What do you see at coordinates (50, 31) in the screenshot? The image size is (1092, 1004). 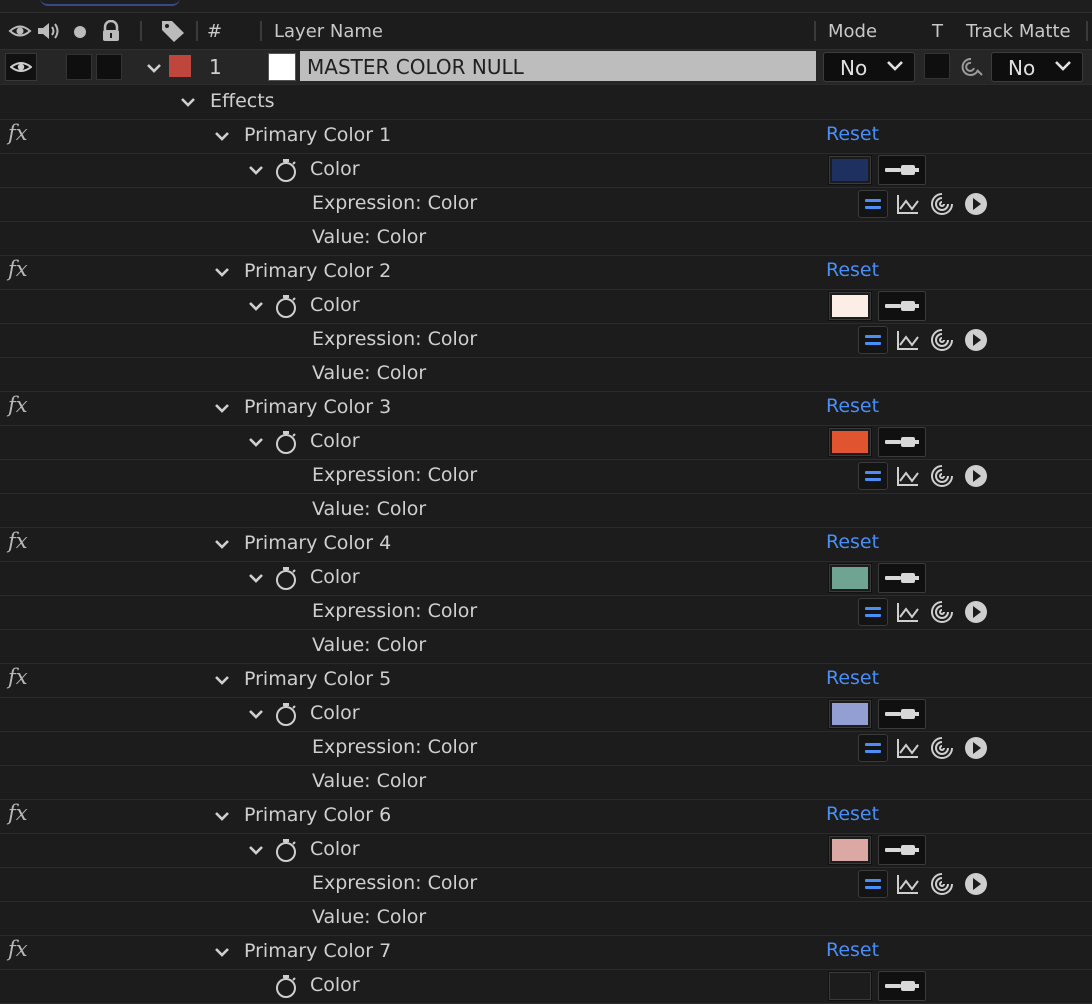 I see `speaker-icon` at bounding box center [50, 31].